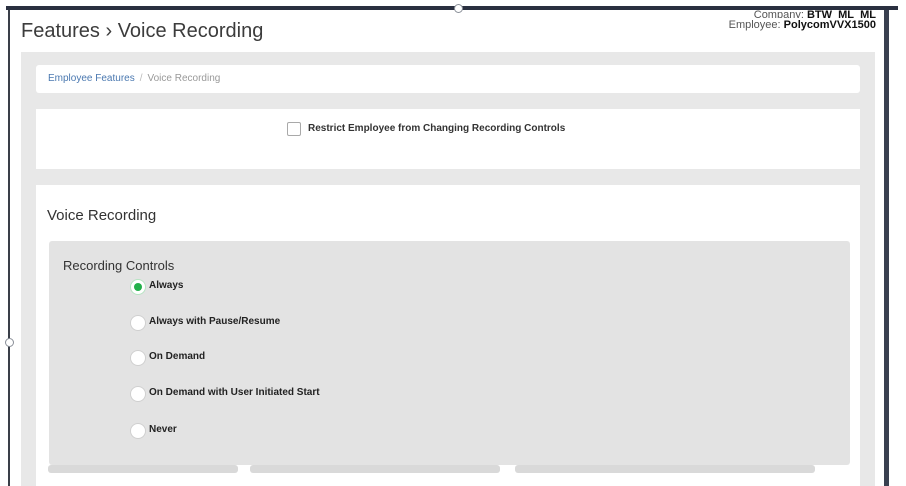 This screenshot has height=486, width=906. What do you see at coordinates (184, 78) in the screenshot?
I see `breadcrumb-current: Voice Recording` at bounding box center [184, 78].